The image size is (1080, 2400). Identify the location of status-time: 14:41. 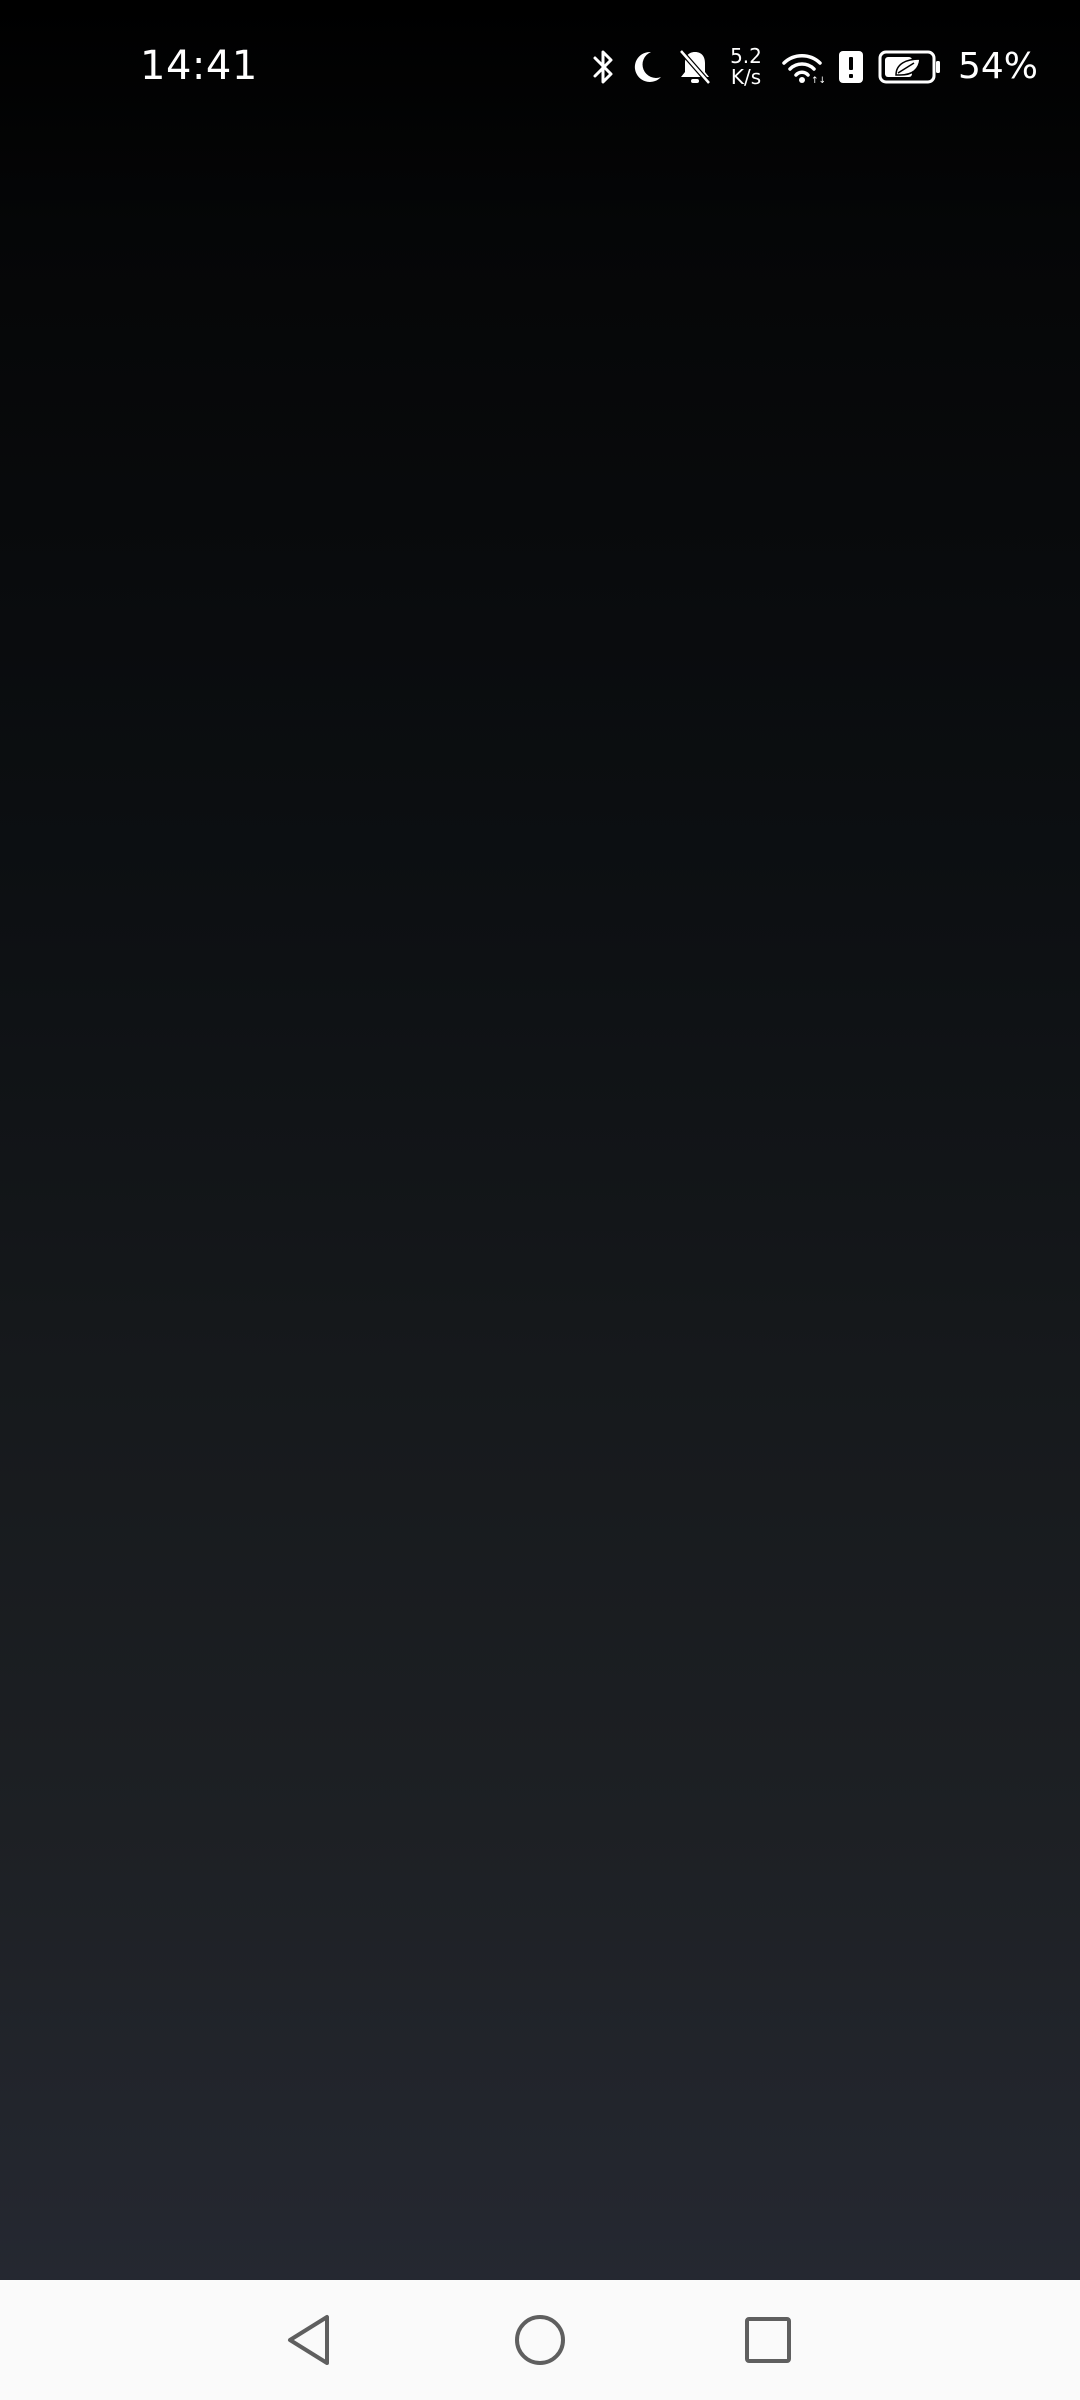
(199, 66).